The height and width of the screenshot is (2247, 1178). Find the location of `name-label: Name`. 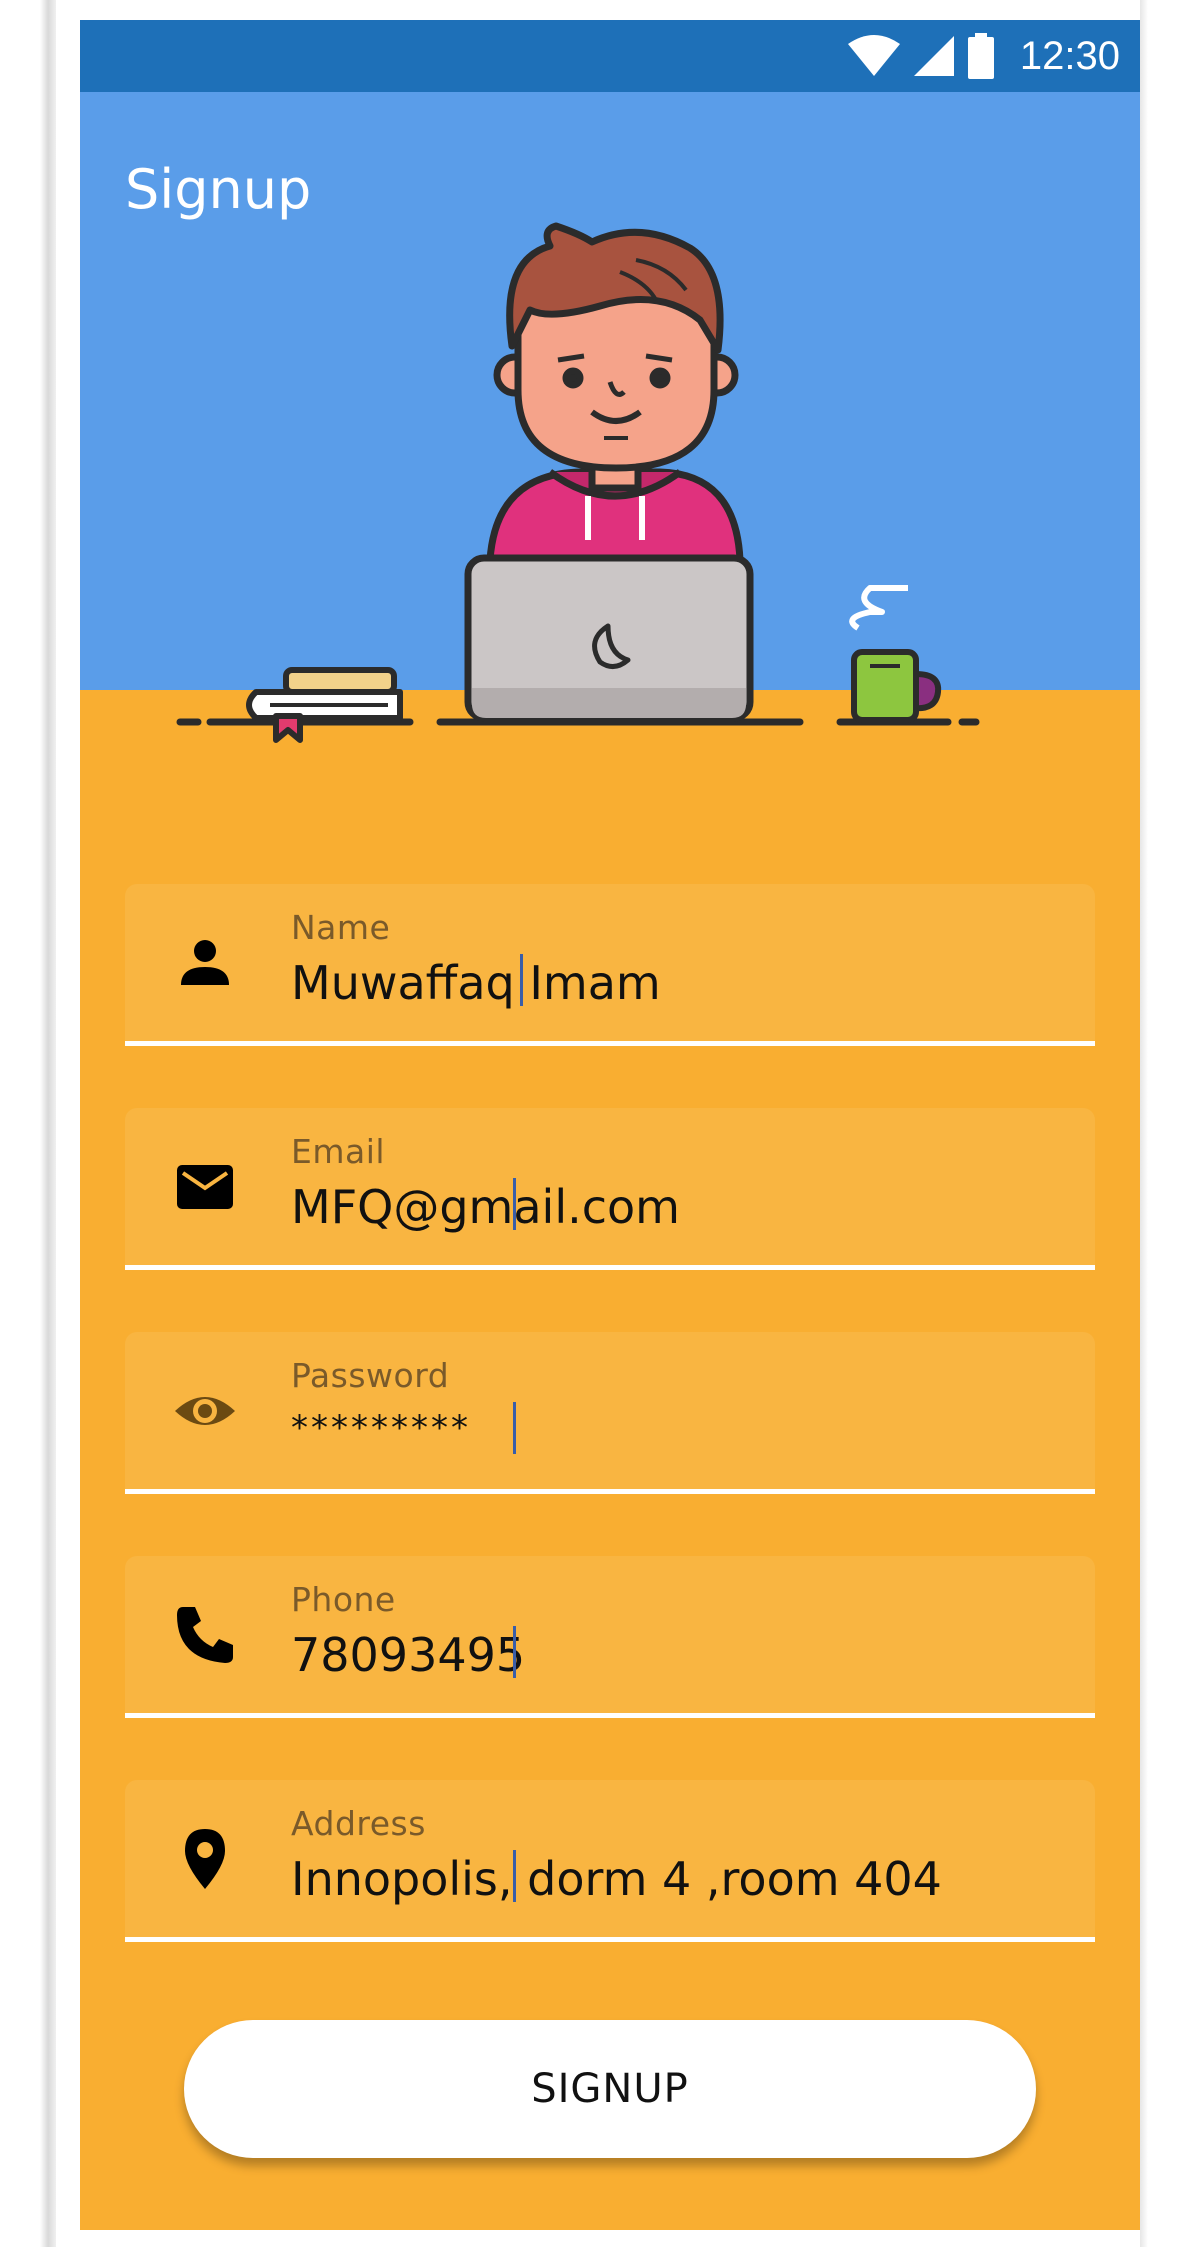

name-label: Name is located at coordinates (341, 927).